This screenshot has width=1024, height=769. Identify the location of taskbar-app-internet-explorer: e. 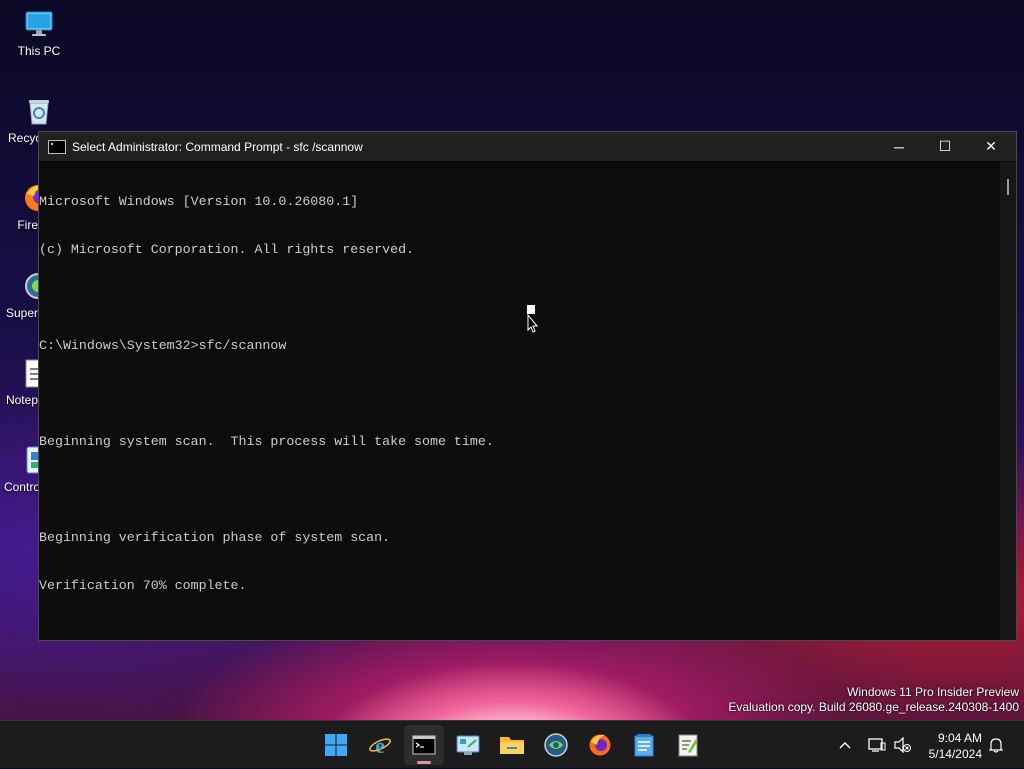
(380, 745).